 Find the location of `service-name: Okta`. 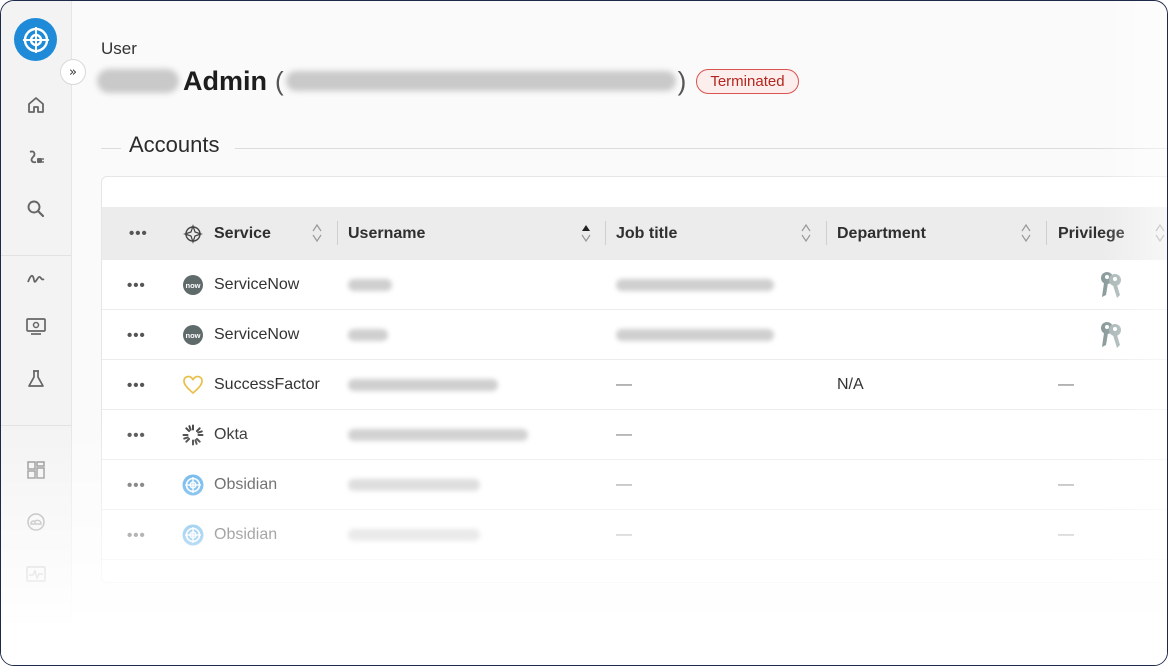

service-name: Okta is located at coordinates (231, 434).